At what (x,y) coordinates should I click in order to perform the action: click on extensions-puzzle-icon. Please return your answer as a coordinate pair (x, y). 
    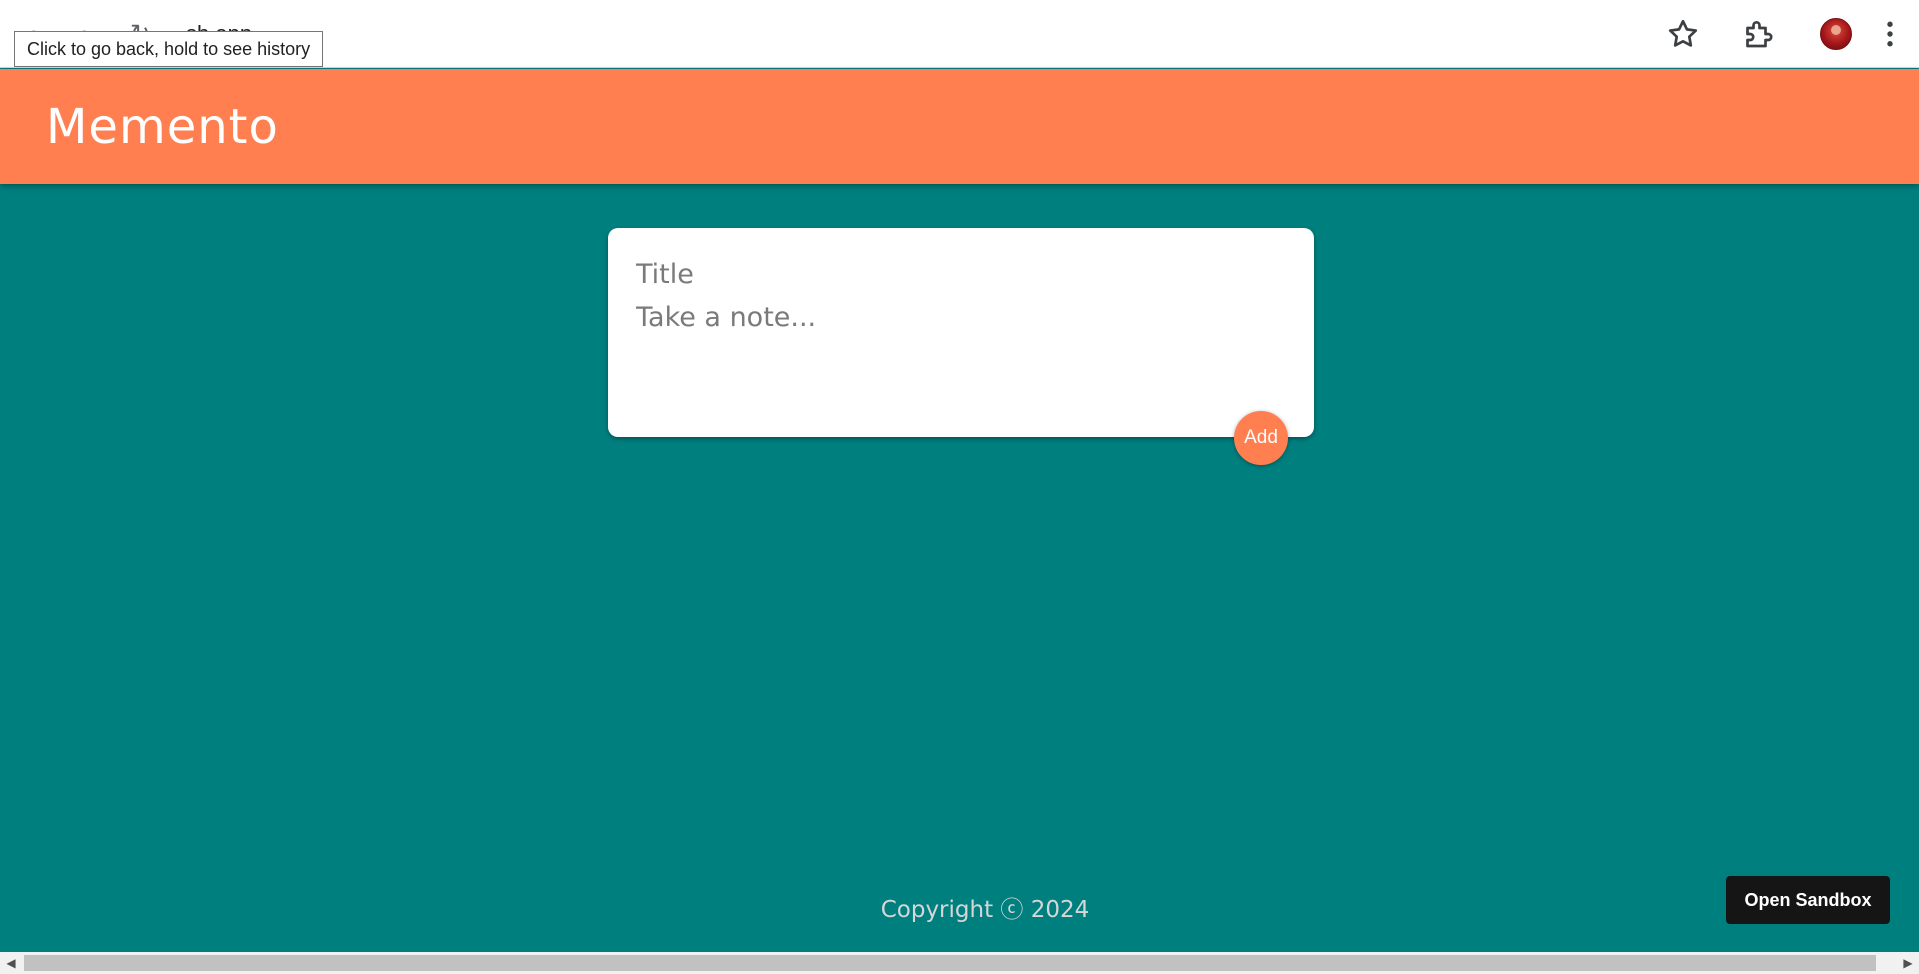
    Looking at the image, I should click on (1758, 34).